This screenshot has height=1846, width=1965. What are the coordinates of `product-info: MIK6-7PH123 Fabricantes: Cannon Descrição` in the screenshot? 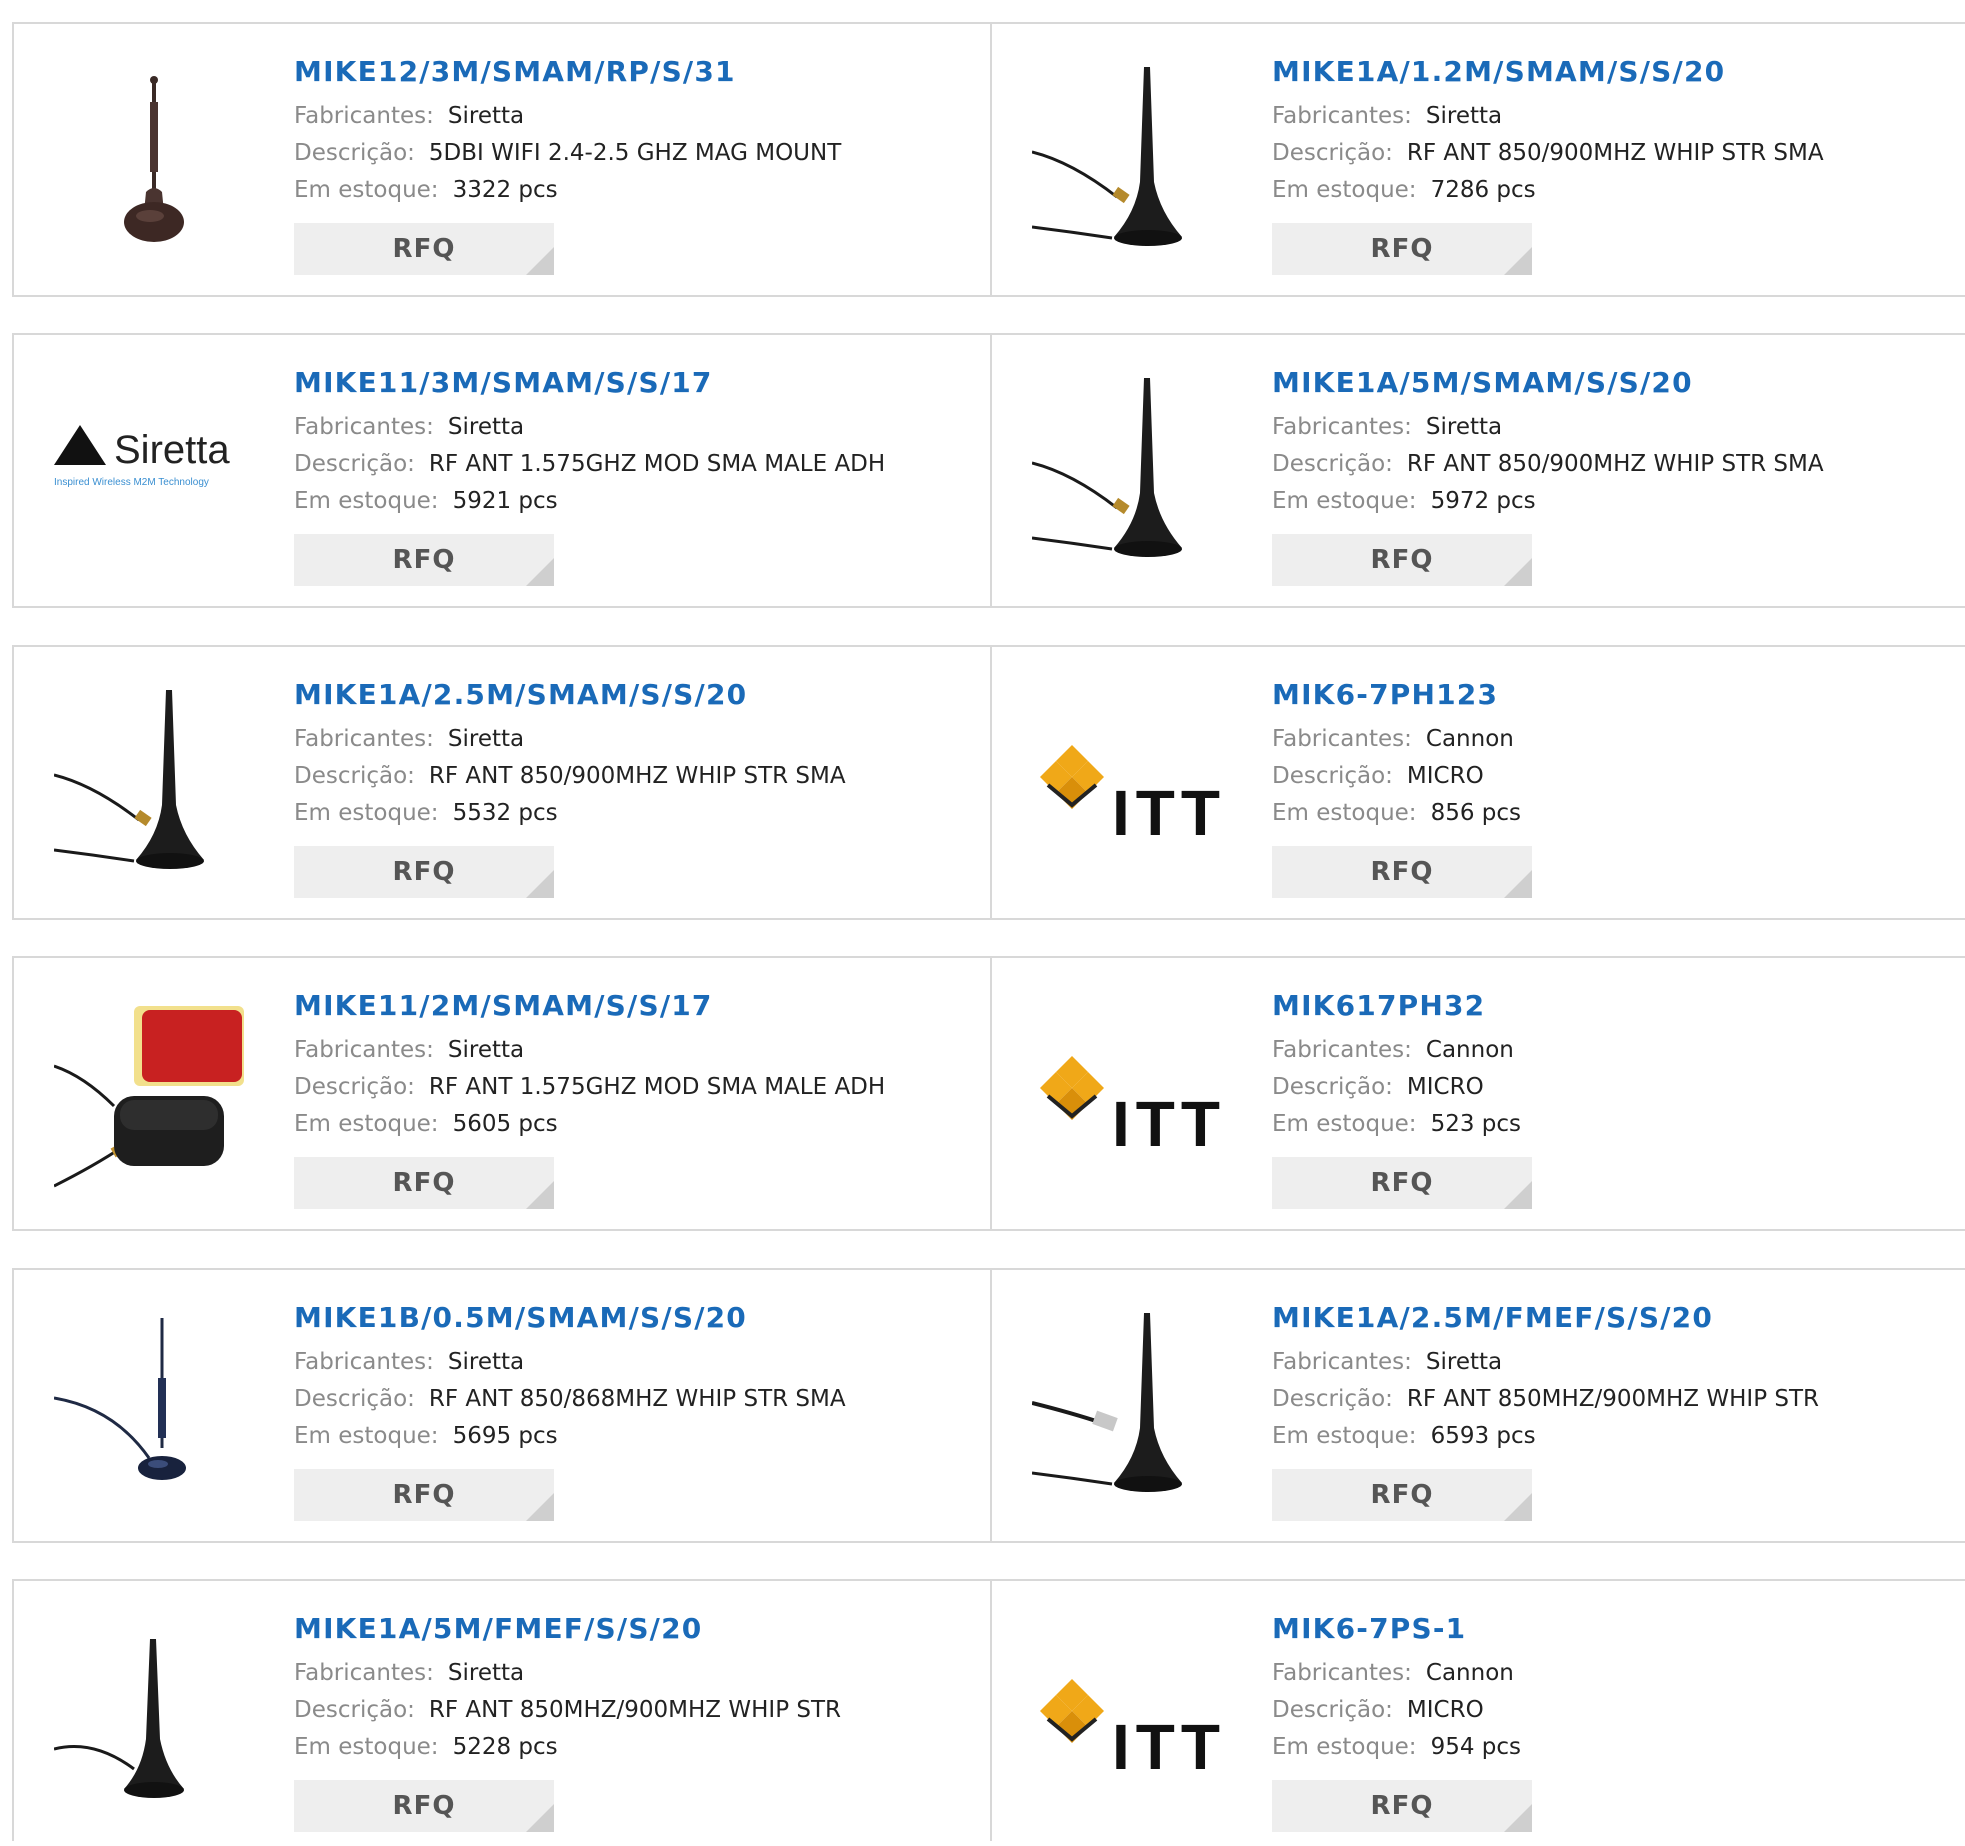 It's located at (1402, 787).